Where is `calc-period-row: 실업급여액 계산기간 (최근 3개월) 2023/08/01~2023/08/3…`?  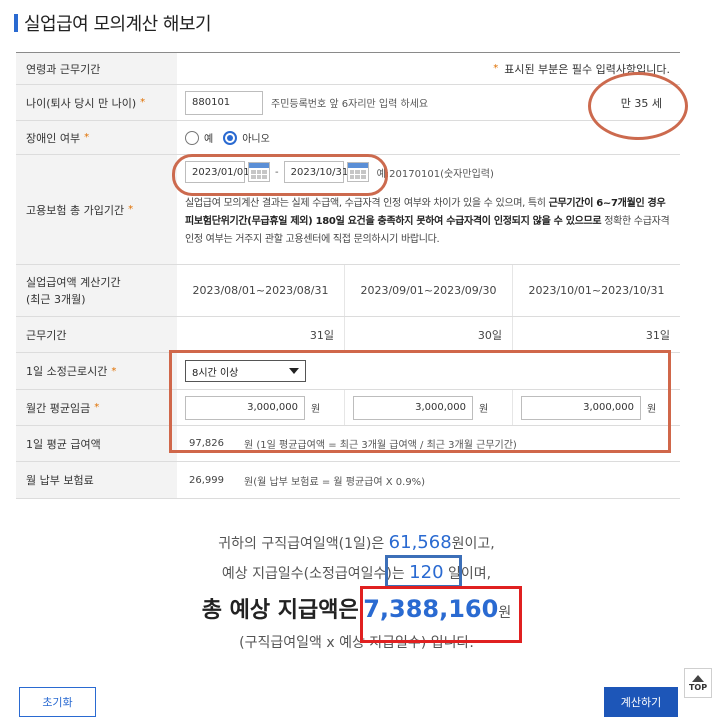 calc-period-row: 실업급여액 계산기간 (최근 3개월) 2023/08/01~2023/08/3… is located at coordinates (348, 291).